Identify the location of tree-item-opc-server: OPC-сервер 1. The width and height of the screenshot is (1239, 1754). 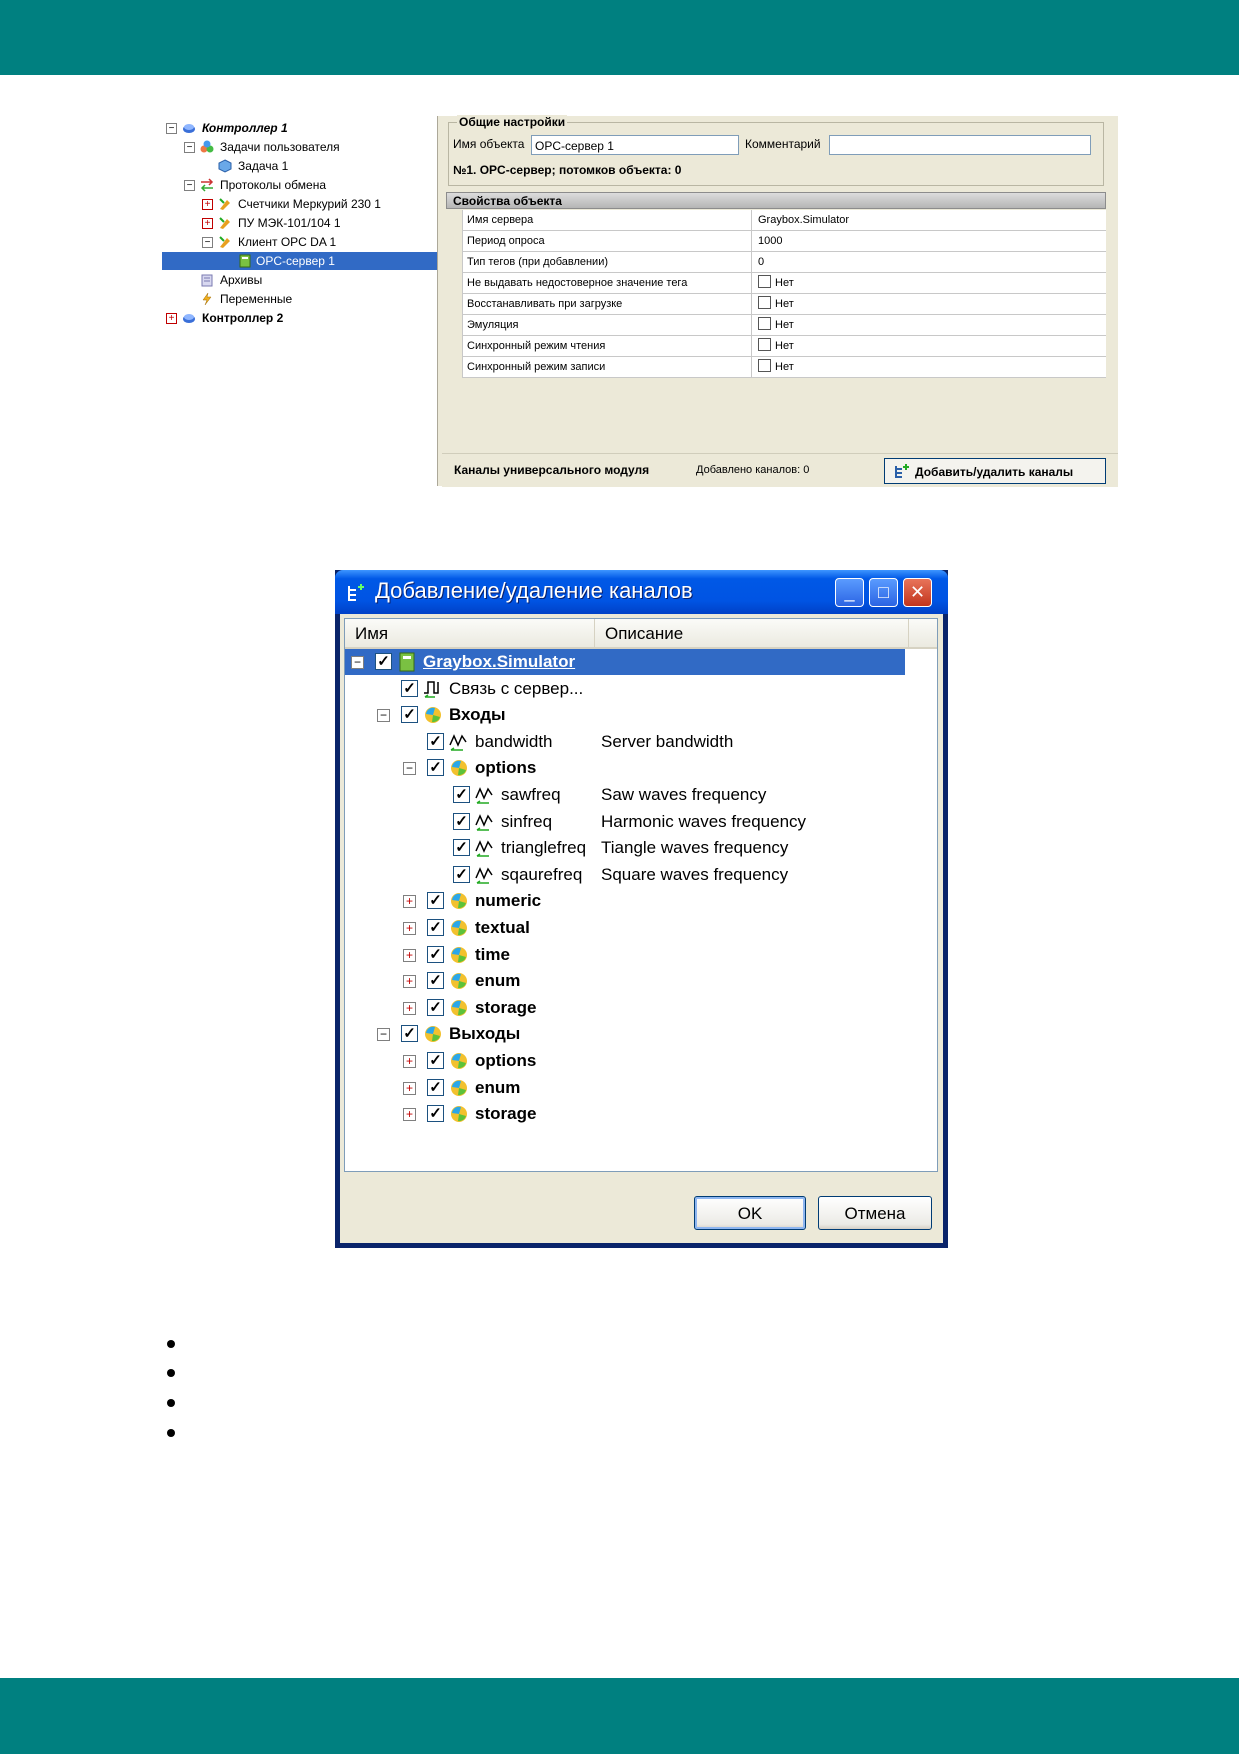
(299, 261).